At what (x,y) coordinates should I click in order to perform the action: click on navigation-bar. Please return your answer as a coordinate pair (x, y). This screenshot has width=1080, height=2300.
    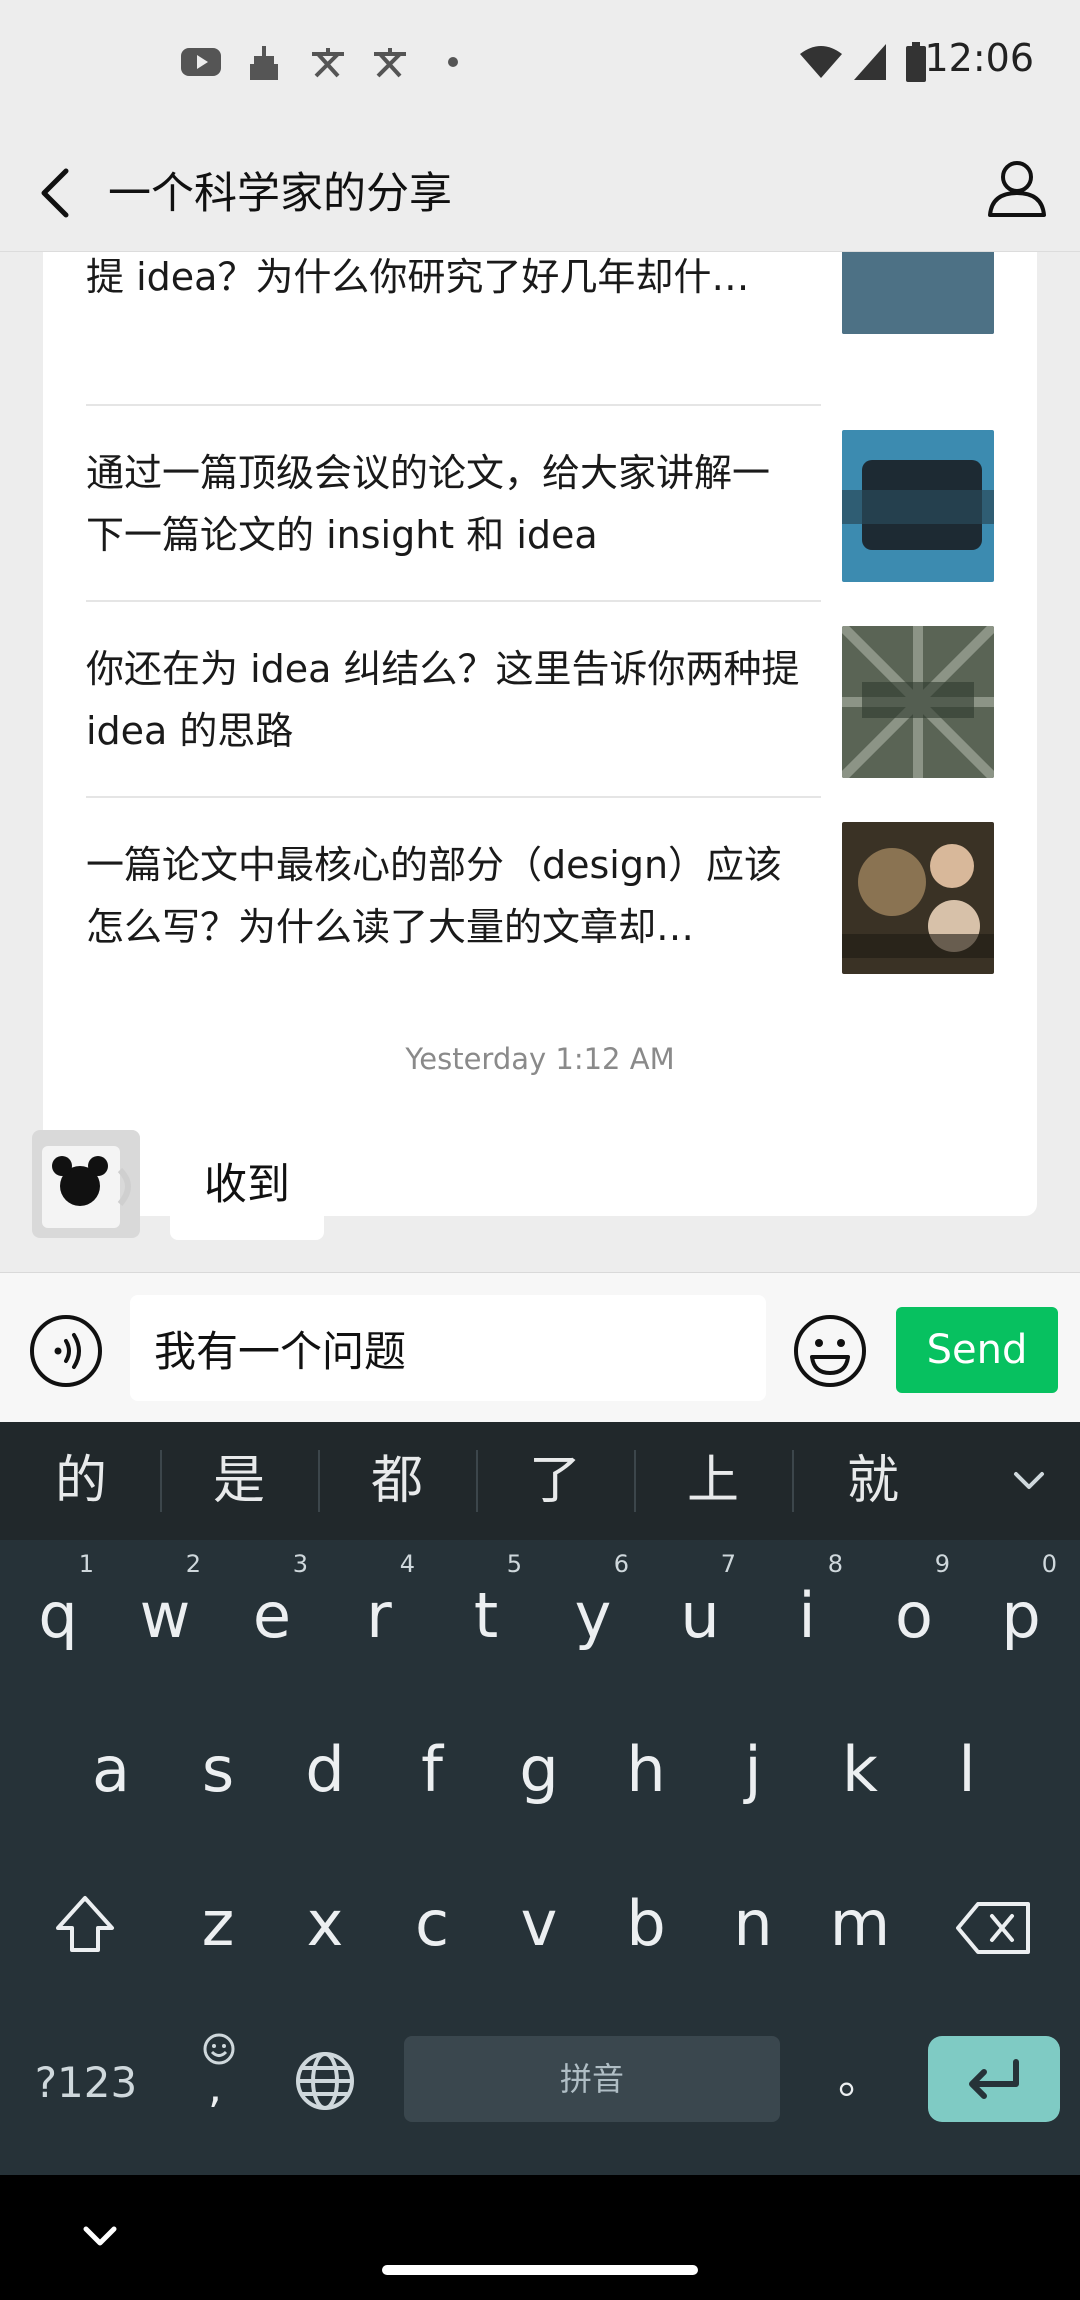
    Looking at the image, I should click on (540, 2237).